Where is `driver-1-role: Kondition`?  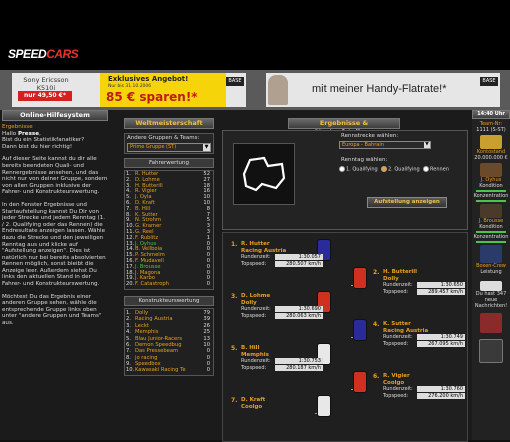
driver-1-role: Kondition is located at coordinates (491, 186).